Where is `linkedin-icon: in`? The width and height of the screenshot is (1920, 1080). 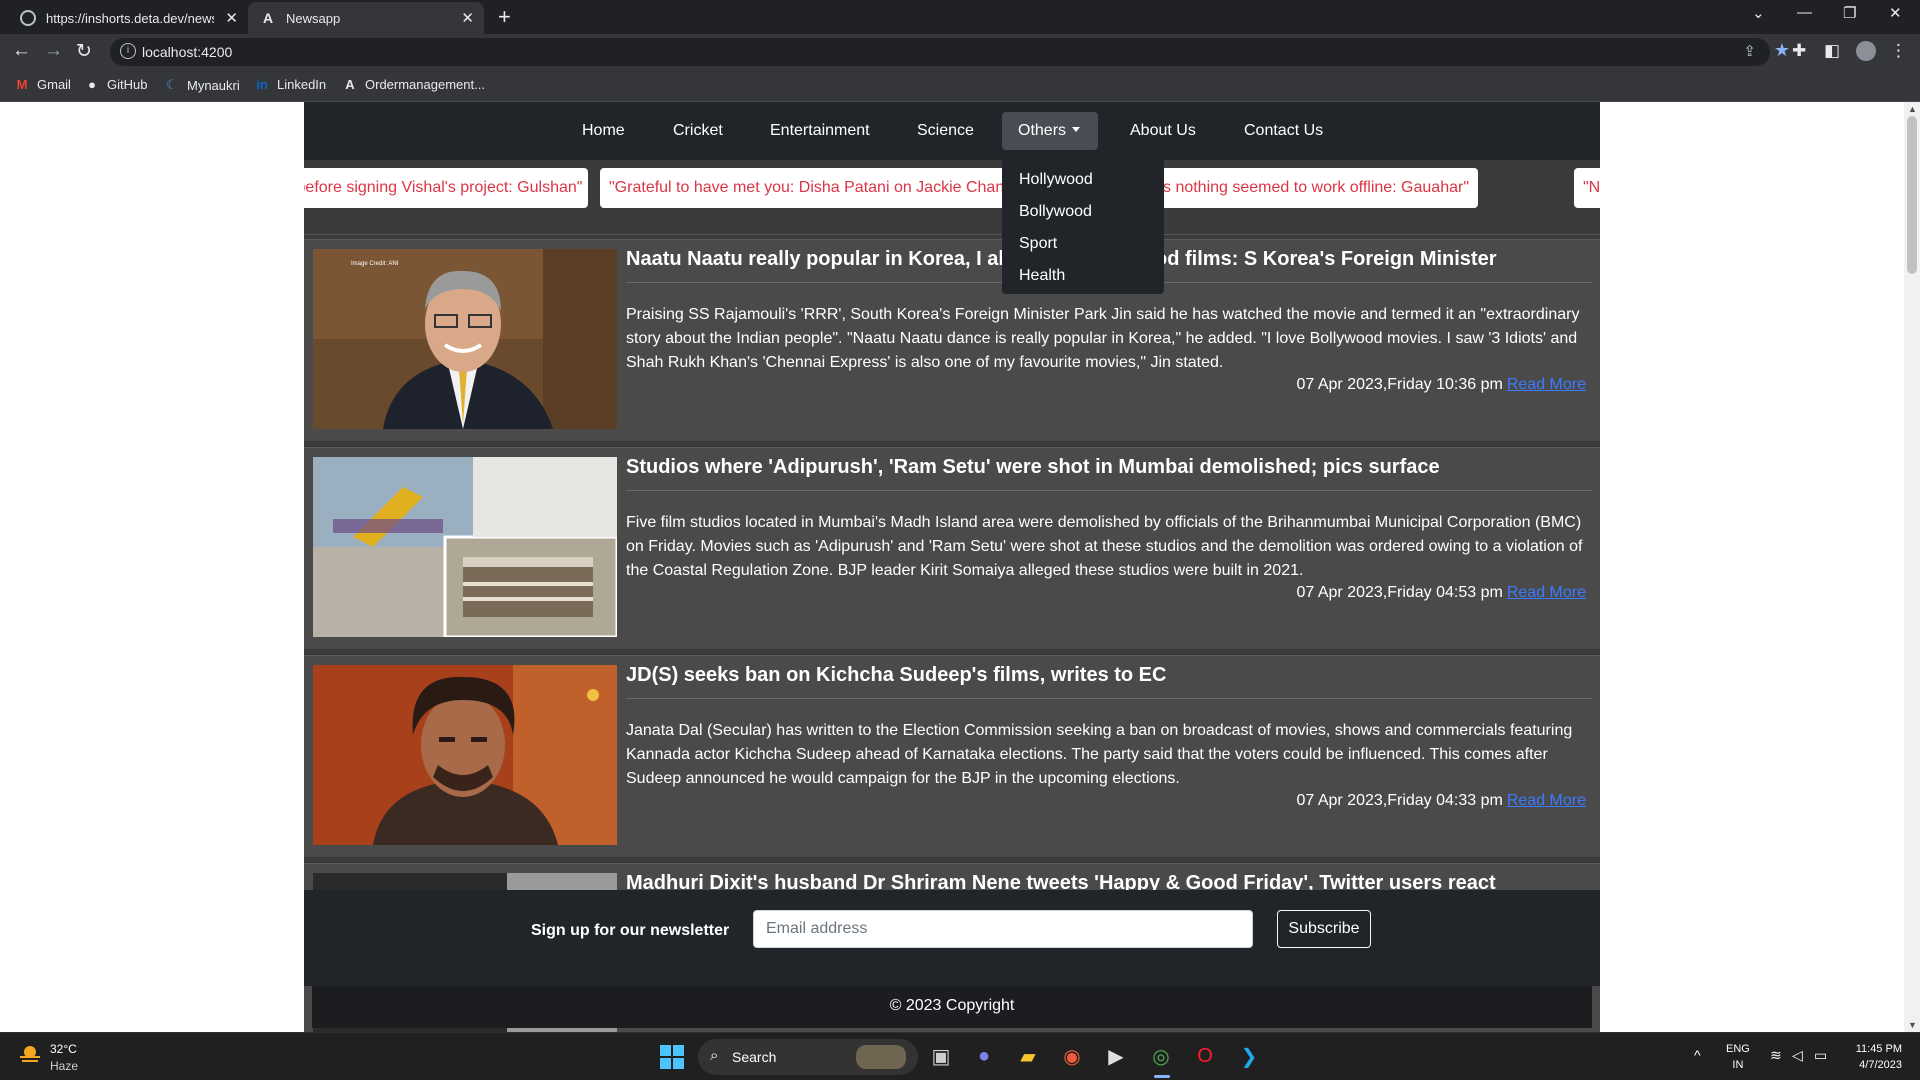
linkedin-icon: in is located at coordinates (262, 84).